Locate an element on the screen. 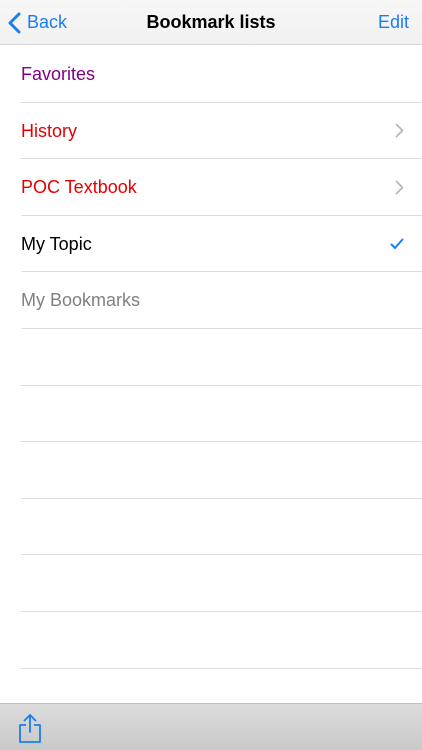  list-item-label: History is located at coordinates (49, 130).